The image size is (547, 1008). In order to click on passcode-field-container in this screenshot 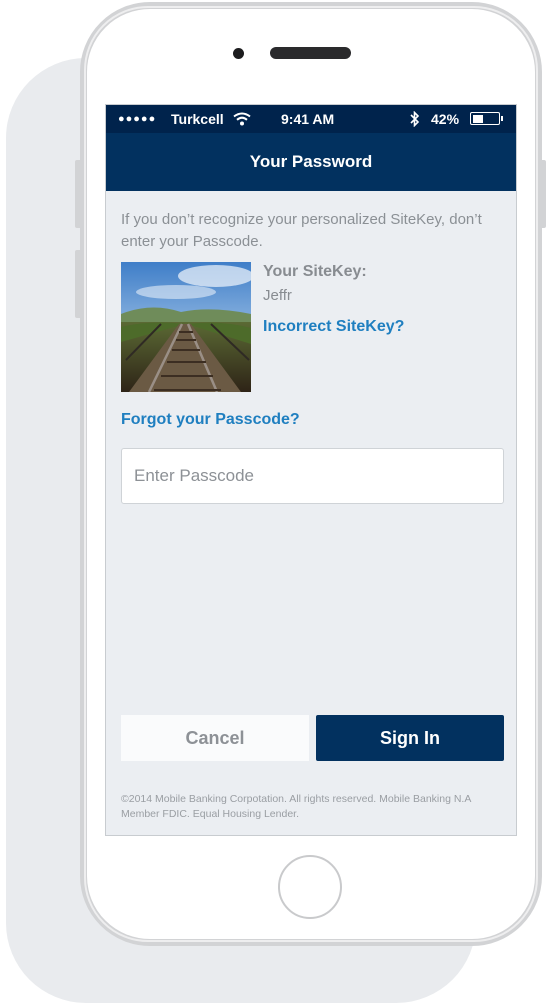, I will do `click(312, 476)`.